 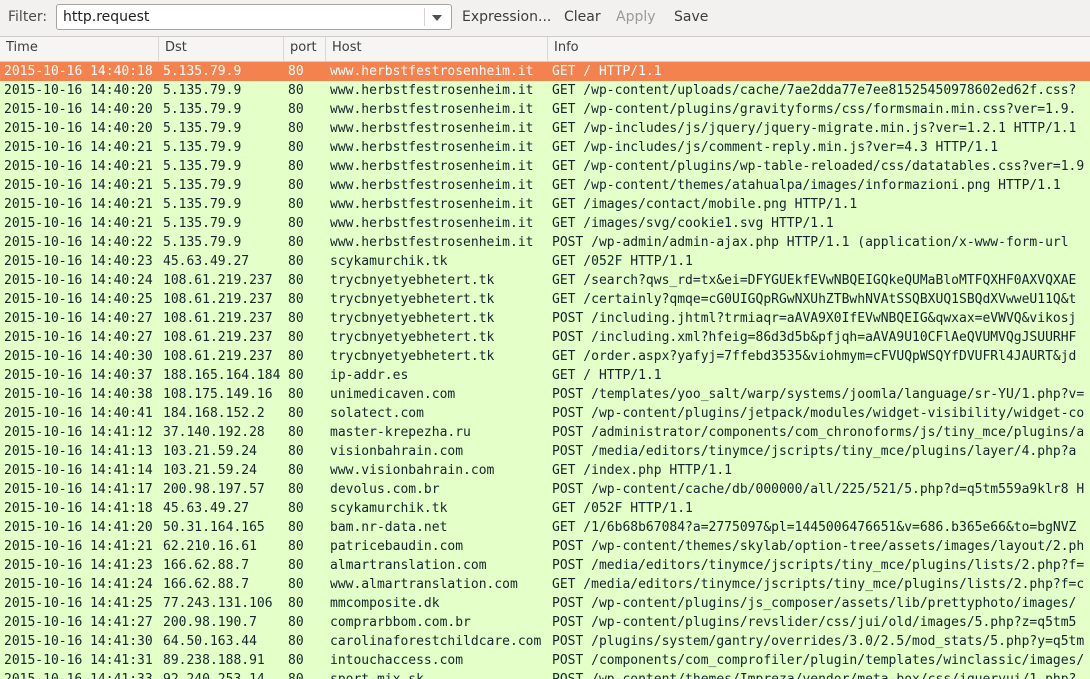 I want to click on cell-dst: 200.98.190.7, so click(x=210, y=622).